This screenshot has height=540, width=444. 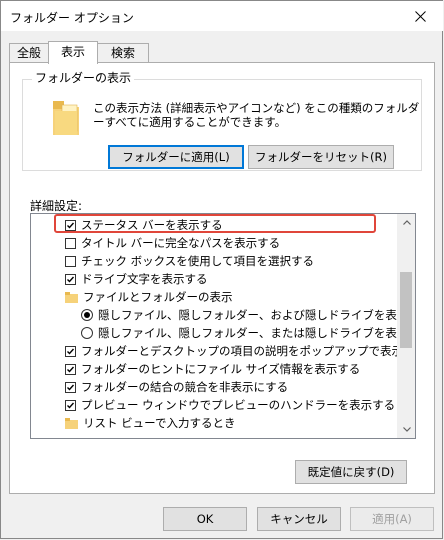 I want to click on scroll-up-button, so click(x=406, y=222).